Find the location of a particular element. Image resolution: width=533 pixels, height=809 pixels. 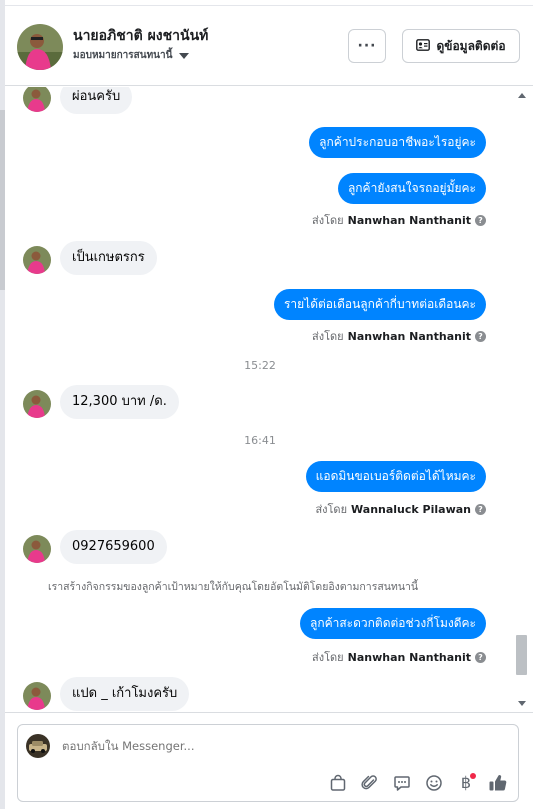

notification-dot is located at coordinates (473, 776).